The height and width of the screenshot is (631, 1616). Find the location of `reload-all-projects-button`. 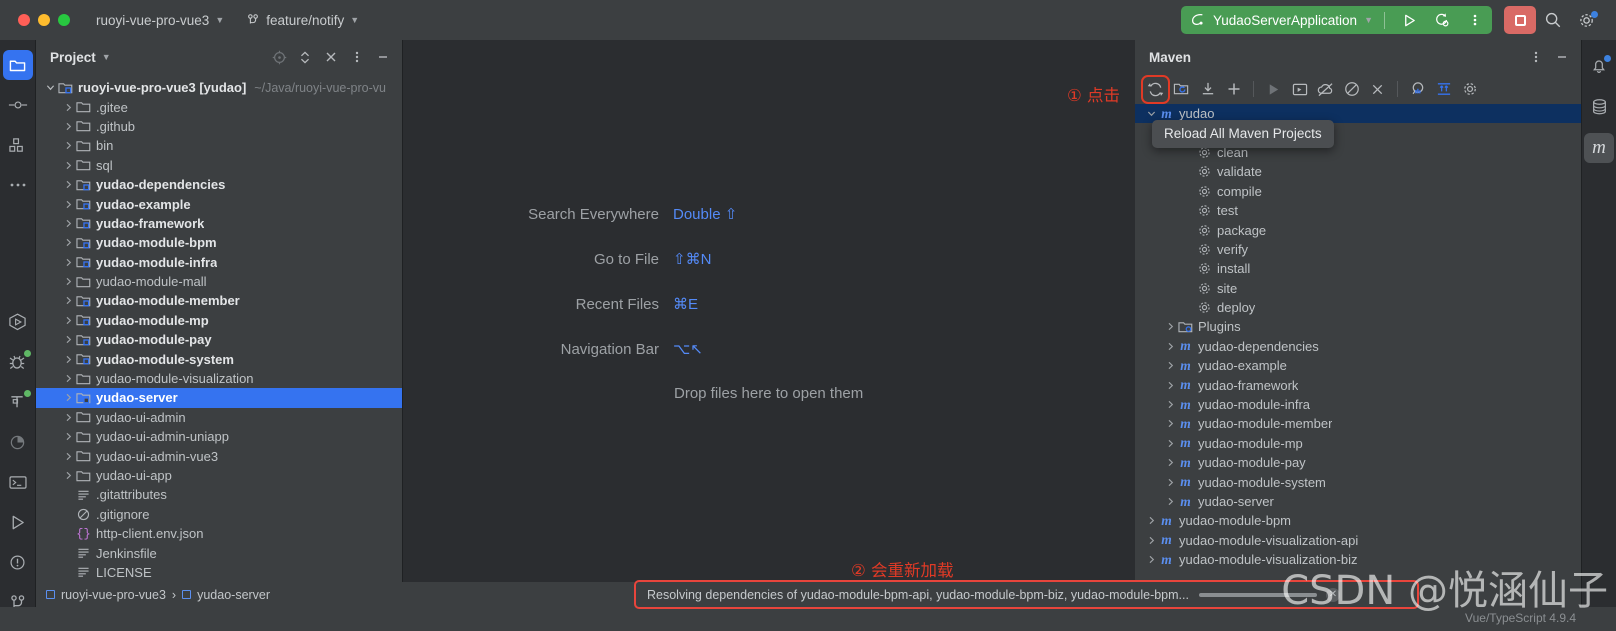

reload-all-projects-button is located at coordinates (1155, 89).